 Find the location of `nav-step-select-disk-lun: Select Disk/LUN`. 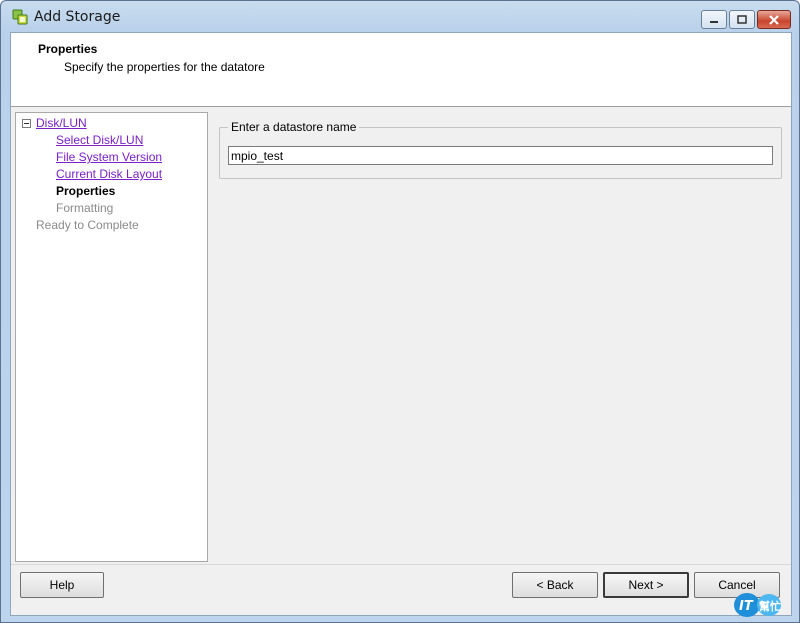

nav-step-select-disk-lun: Select Disk/LUN is located at coordinates (99, 140).